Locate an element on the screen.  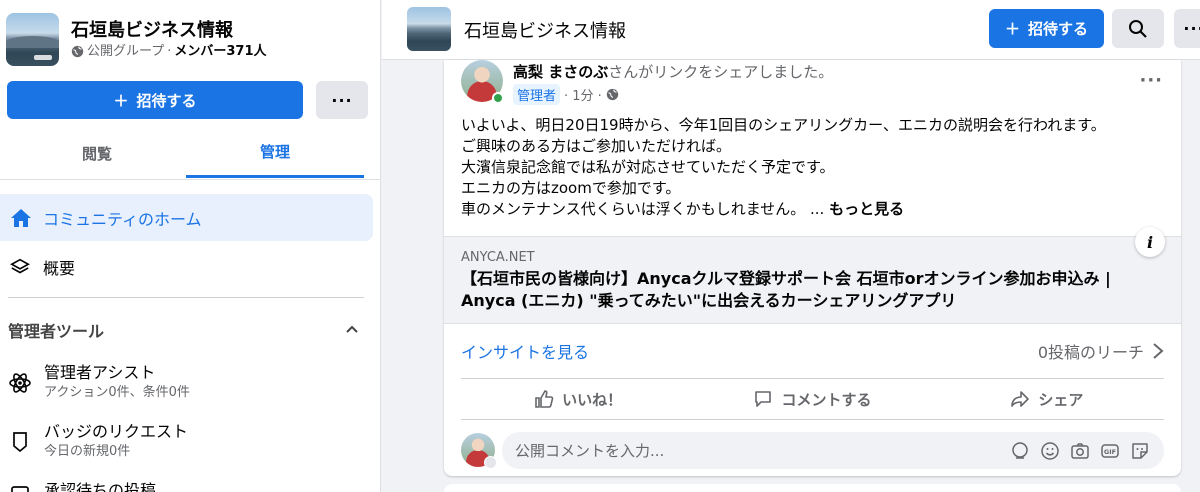
group-header: 石垣島ビジネス情報 公開グループ · メンバー371人 is located at coordinates (136, 39).